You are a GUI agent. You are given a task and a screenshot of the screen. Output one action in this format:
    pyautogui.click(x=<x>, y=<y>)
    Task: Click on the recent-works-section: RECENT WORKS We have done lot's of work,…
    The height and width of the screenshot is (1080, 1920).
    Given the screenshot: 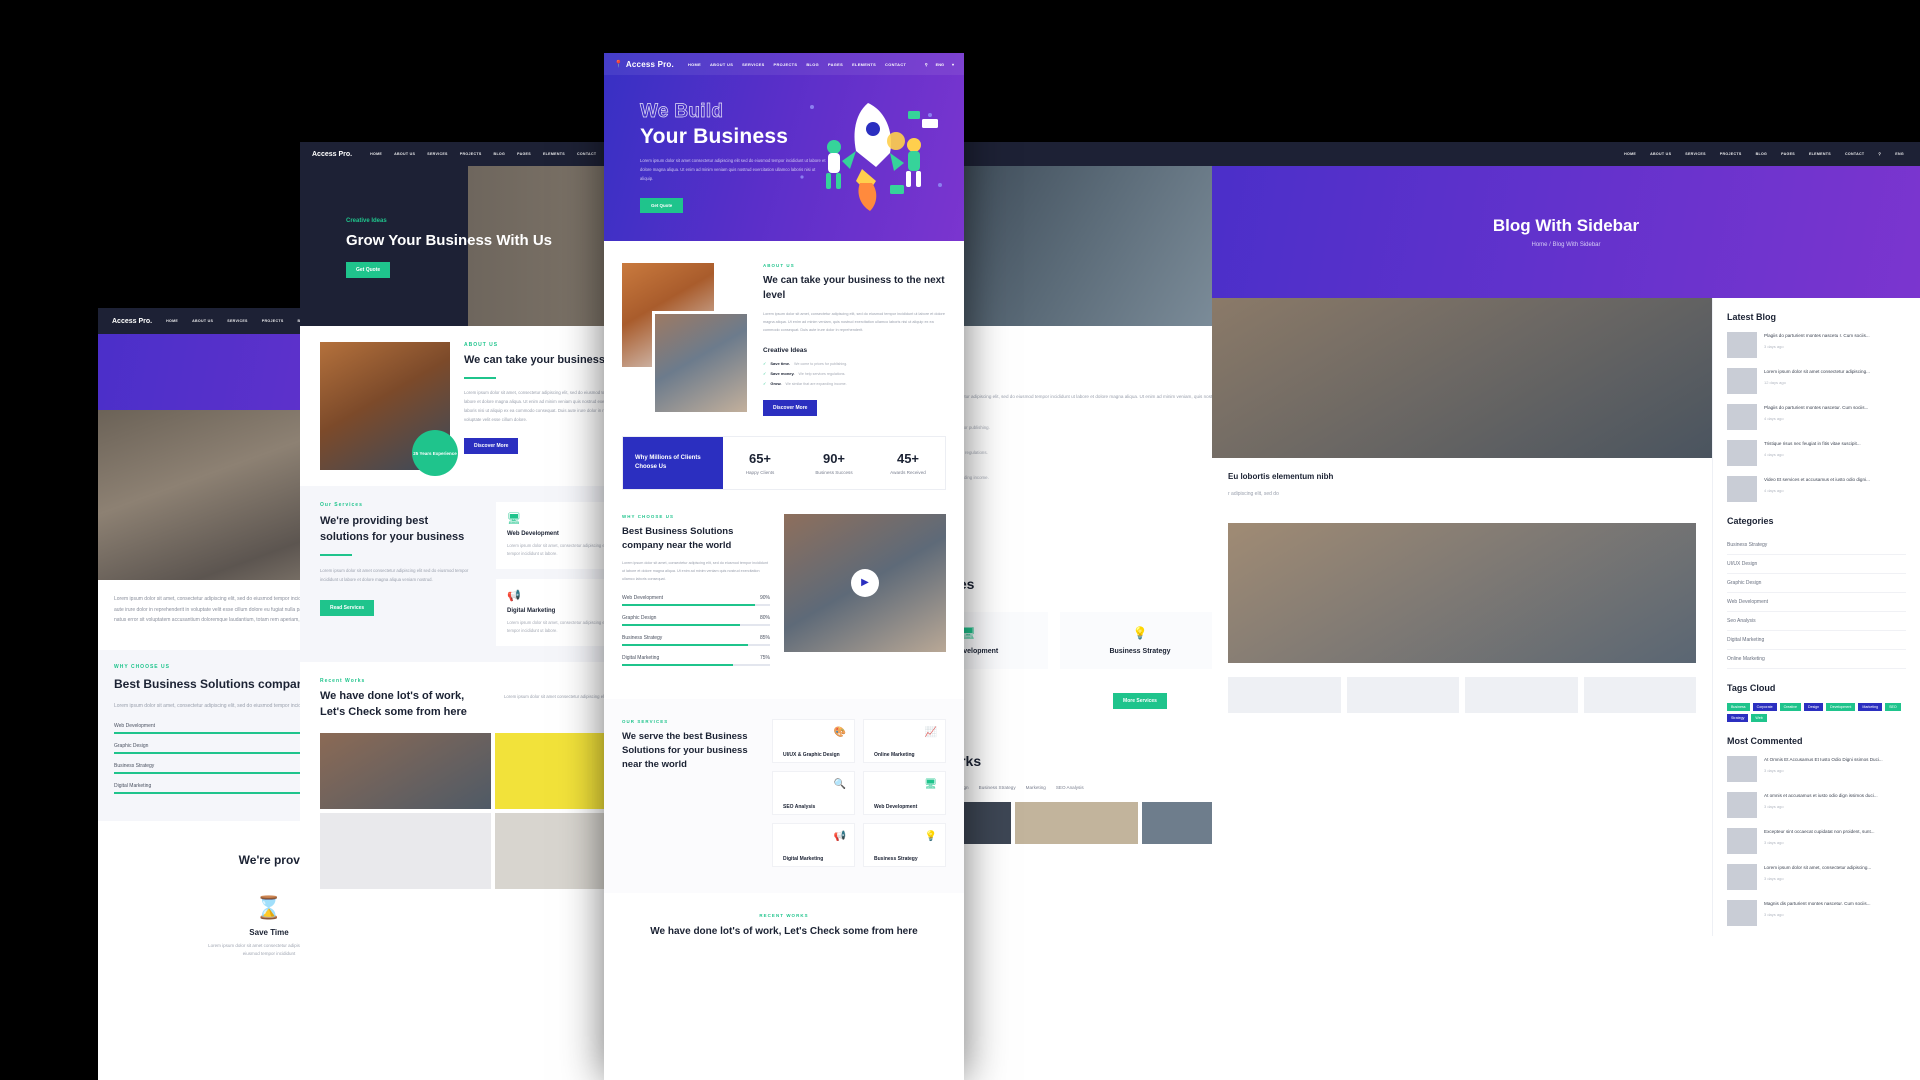 What is the action you would take?
    pyautogui.click(x=784, y=916)
    